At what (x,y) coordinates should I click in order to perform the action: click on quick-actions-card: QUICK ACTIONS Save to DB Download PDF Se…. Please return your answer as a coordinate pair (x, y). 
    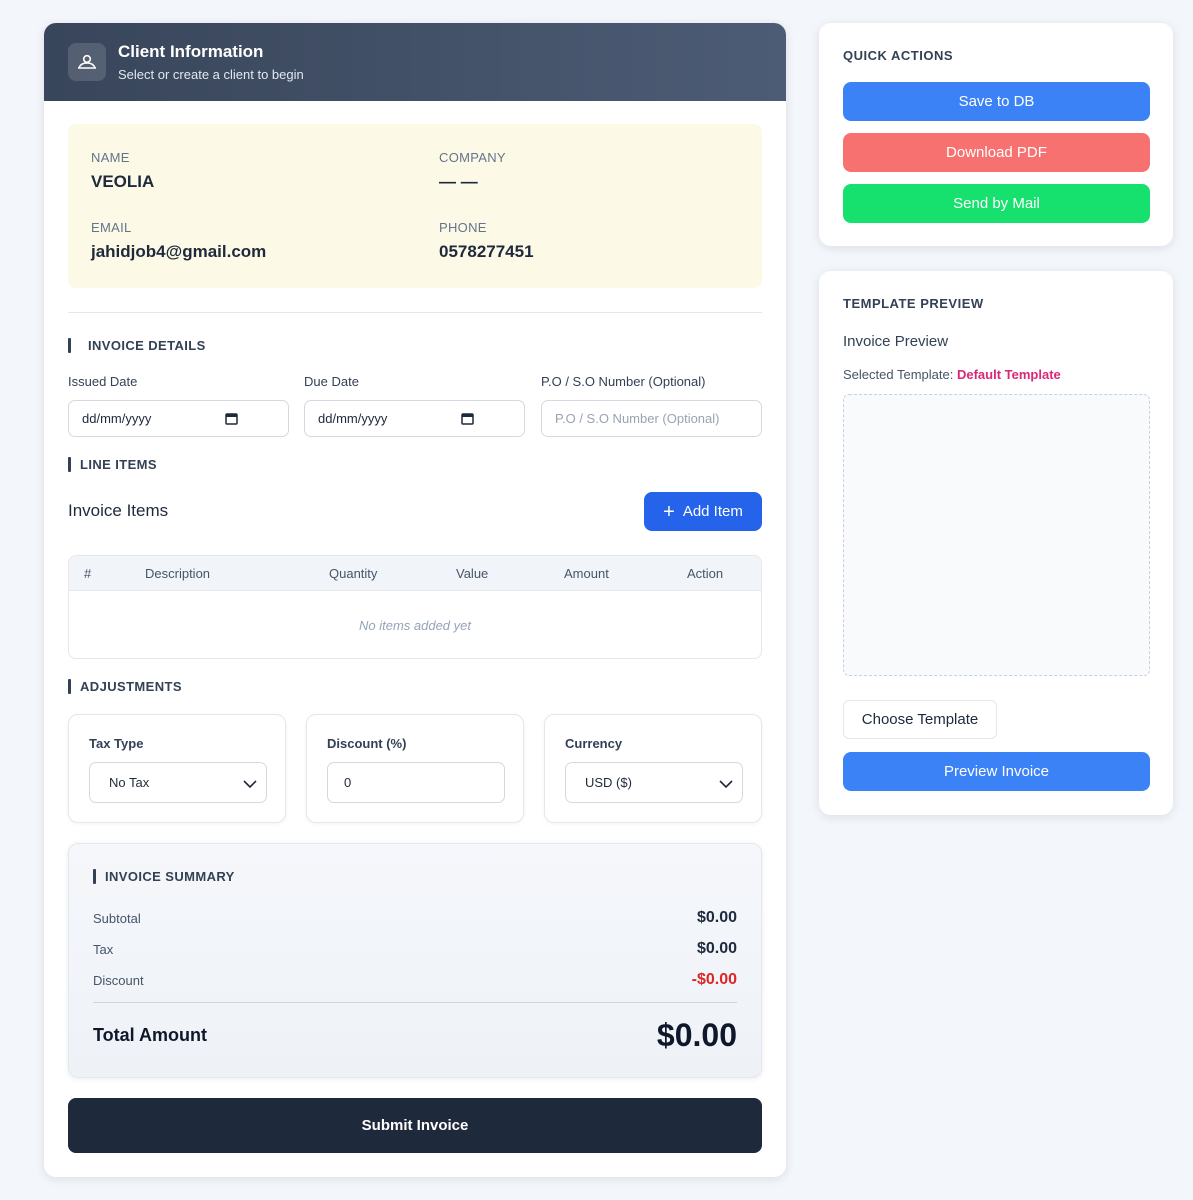
    Looking at the image, I should click on (996, 134).